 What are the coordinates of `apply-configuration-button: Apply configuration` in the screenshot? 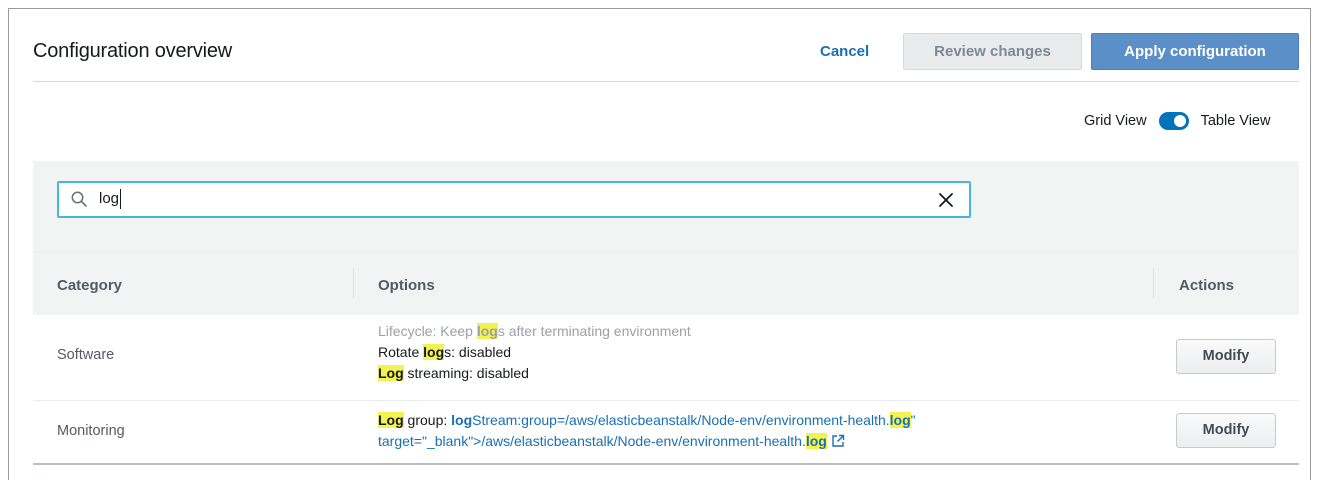 It's located at (1195, 51).